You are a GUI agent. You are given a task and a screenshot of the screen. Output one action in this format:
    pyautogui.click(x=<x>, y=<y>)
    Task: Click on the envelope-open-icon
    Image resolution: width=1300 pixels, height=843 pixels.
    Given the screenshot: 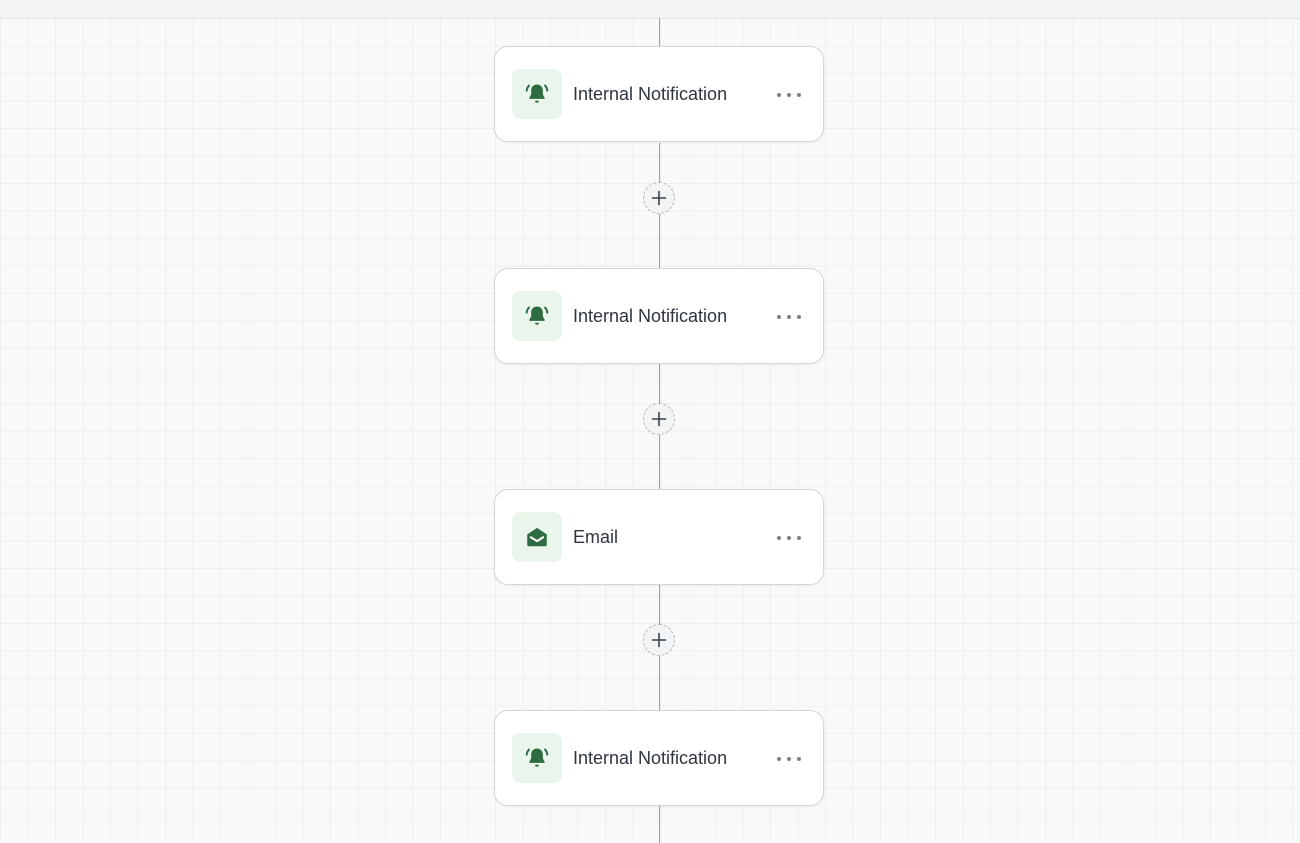 What is the action you would take?
    pyautogui.click(x=537, y=537)
    